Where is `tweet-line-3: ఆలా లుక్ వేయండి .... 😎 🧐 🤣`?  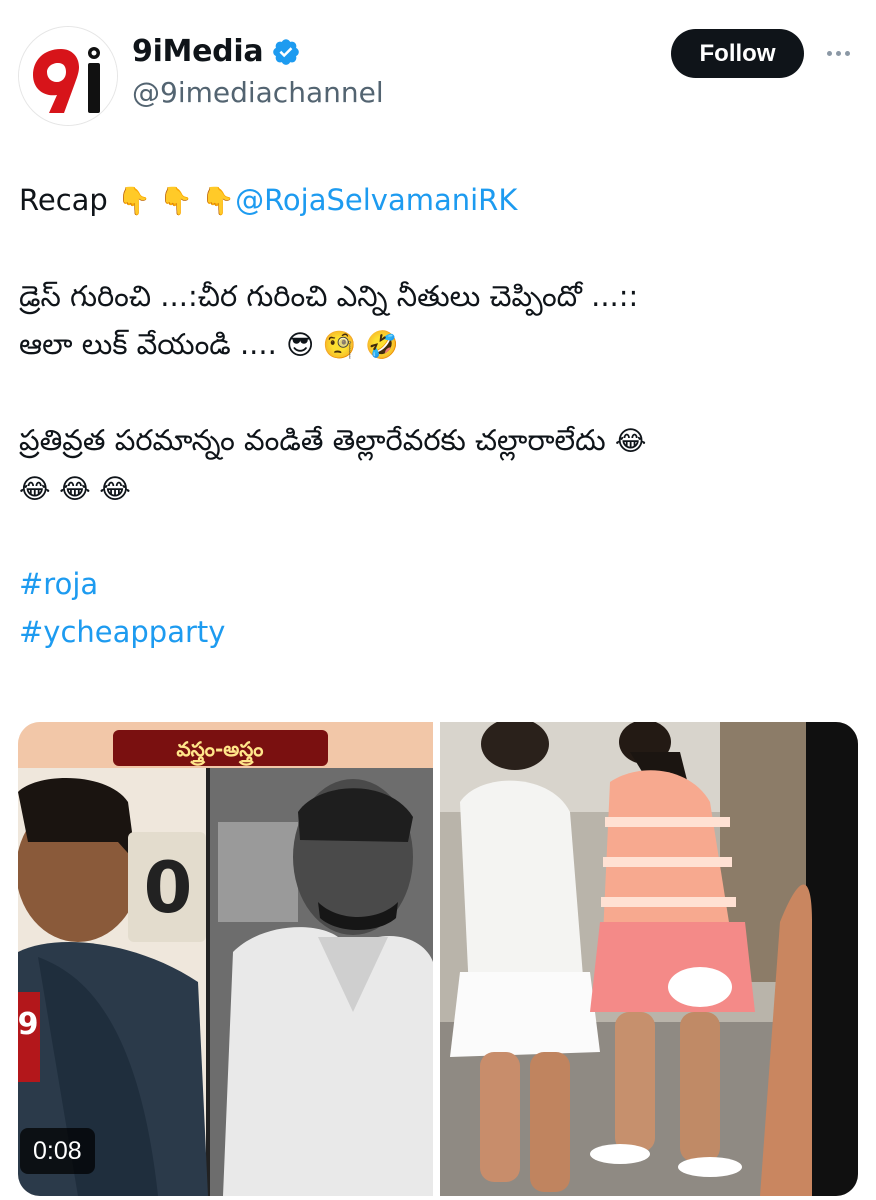 tweet-line-3: ఆలా లుక్ వేయండి .... 😎 🧐 🤣 is located at coordinates (439, 344).